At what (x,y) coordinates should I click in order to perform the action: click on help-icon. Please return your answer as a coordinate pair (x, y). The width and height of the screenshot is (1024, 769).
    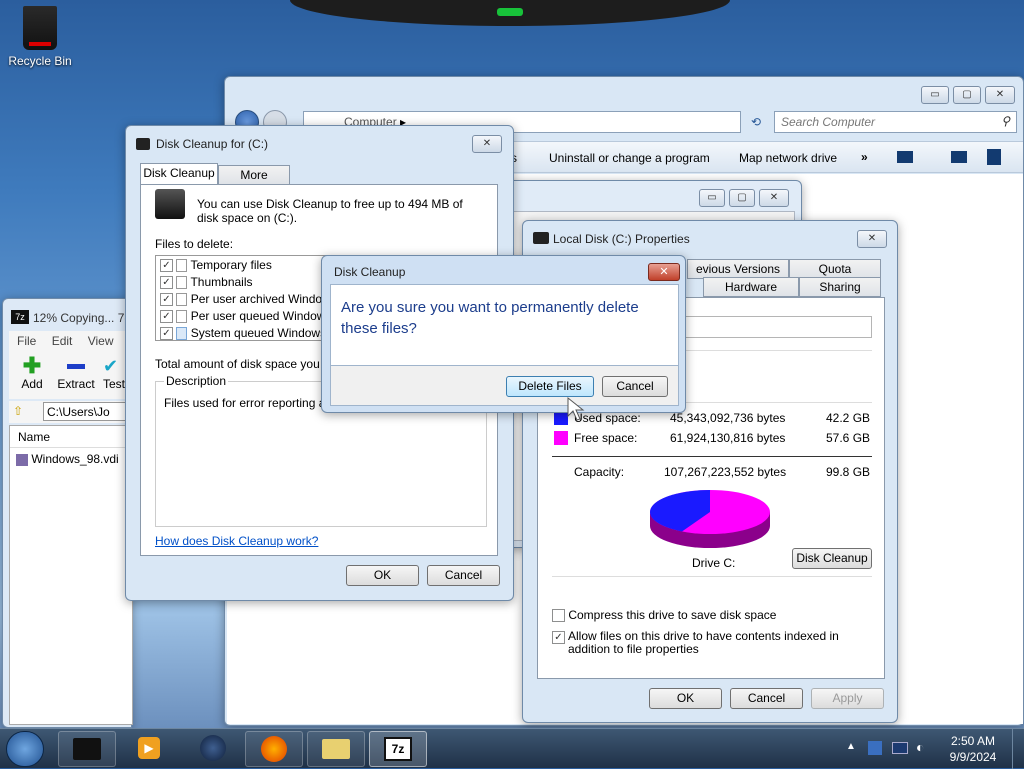
    Looking at the image, I should click on (994, 157).